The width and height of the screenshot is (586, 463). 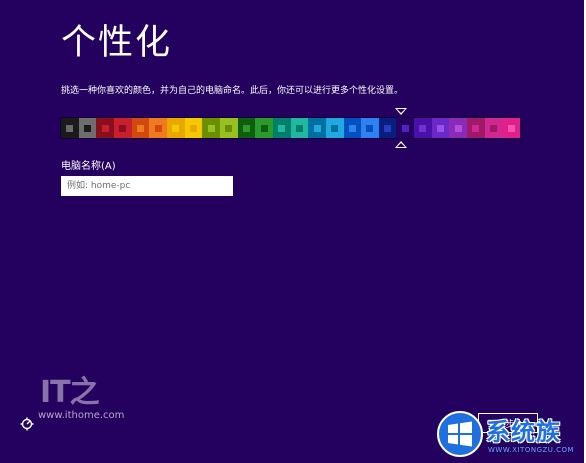 I want to click on xitongzu-url: WWW.XITONGZU.COM, so click(x=531, y=450).